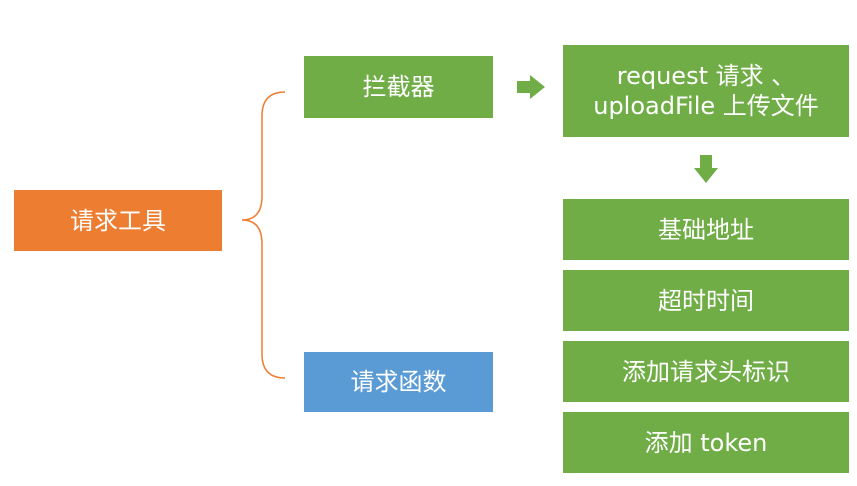  I want to click on config-item-label: 基础地址, so click(706, 229).